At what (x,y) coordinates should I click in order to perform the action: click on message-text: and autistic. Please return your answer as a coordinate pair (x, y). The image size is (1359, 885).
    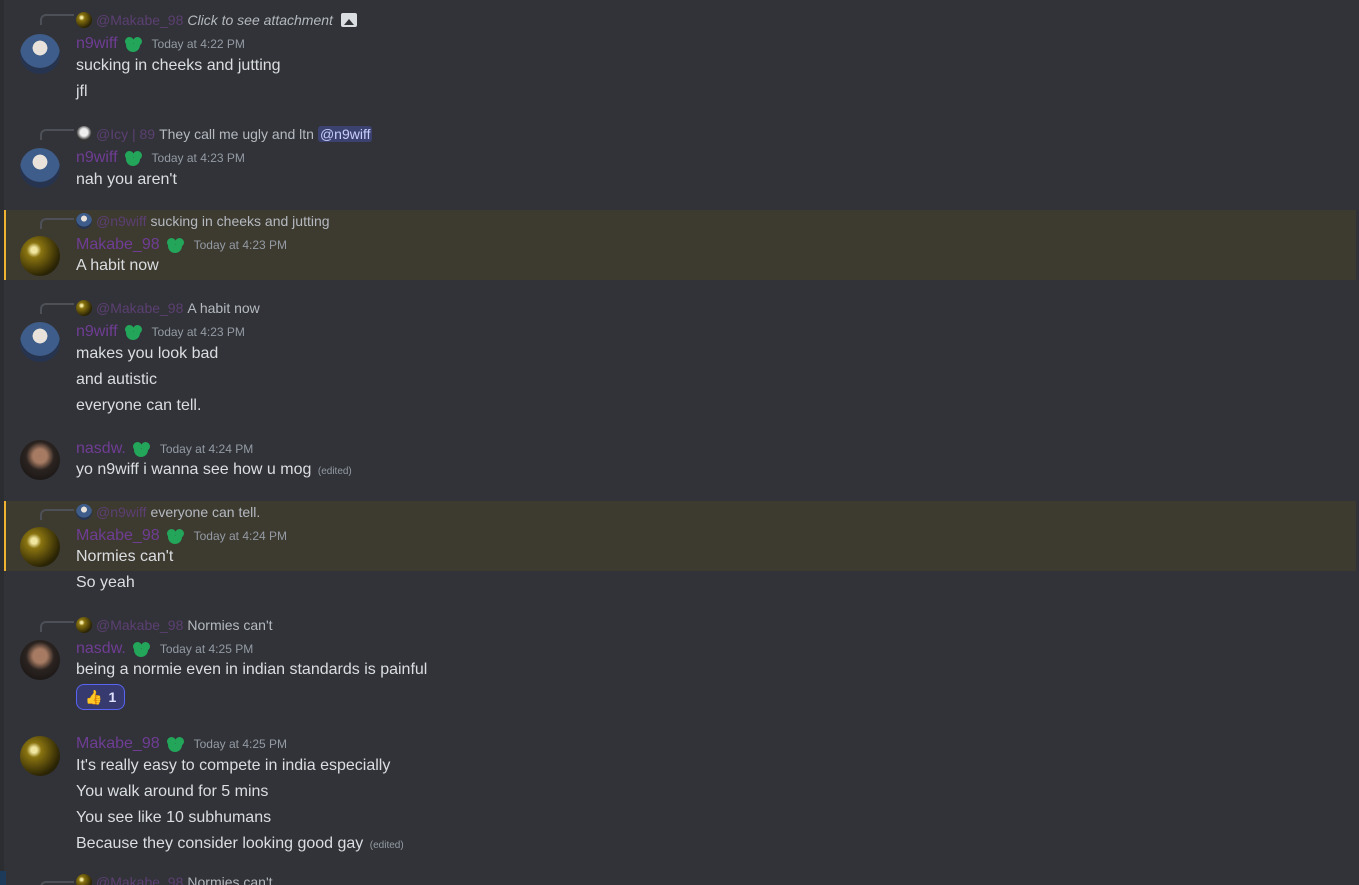
    Looking at the image, I should click on (116, 379).